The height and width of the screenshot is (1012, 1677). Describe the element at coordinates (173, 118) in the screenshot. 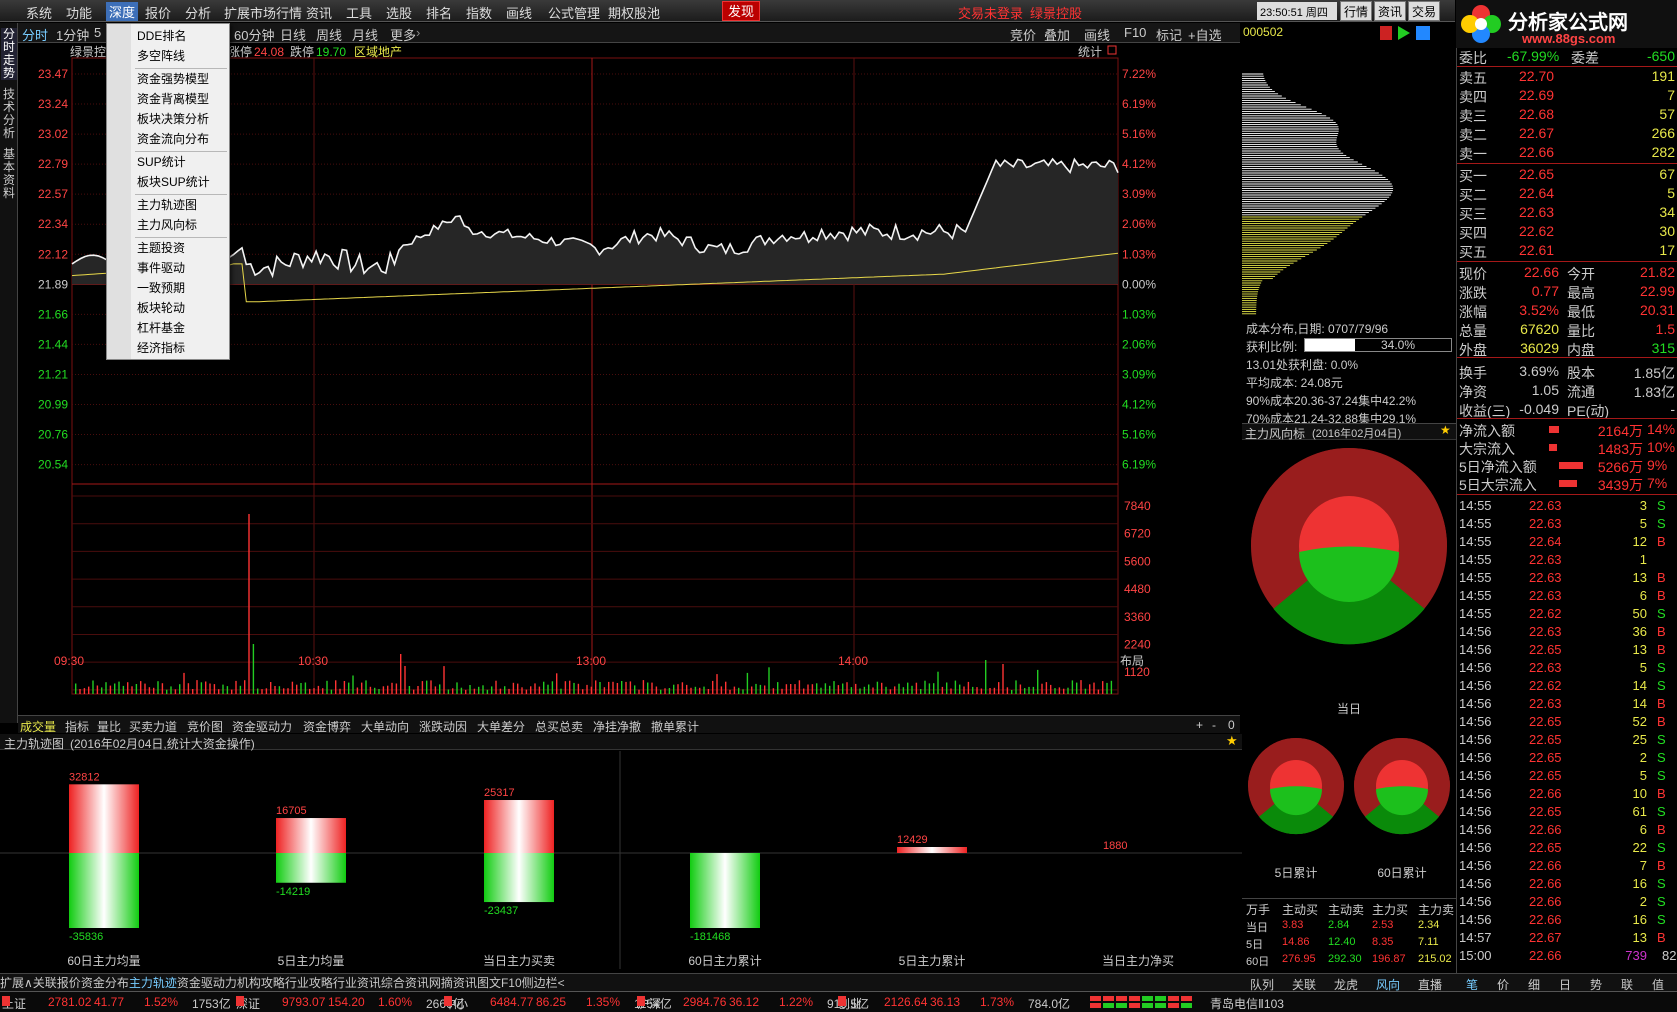

I see `dropdown-item: 板块决策分析` at that location.